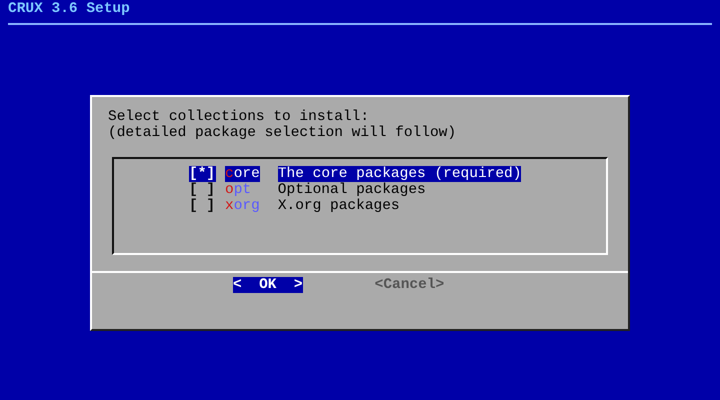  Describe the element at coordinates (339, 206) in the screenshot. I see `item-description: X.org packages` at that location.